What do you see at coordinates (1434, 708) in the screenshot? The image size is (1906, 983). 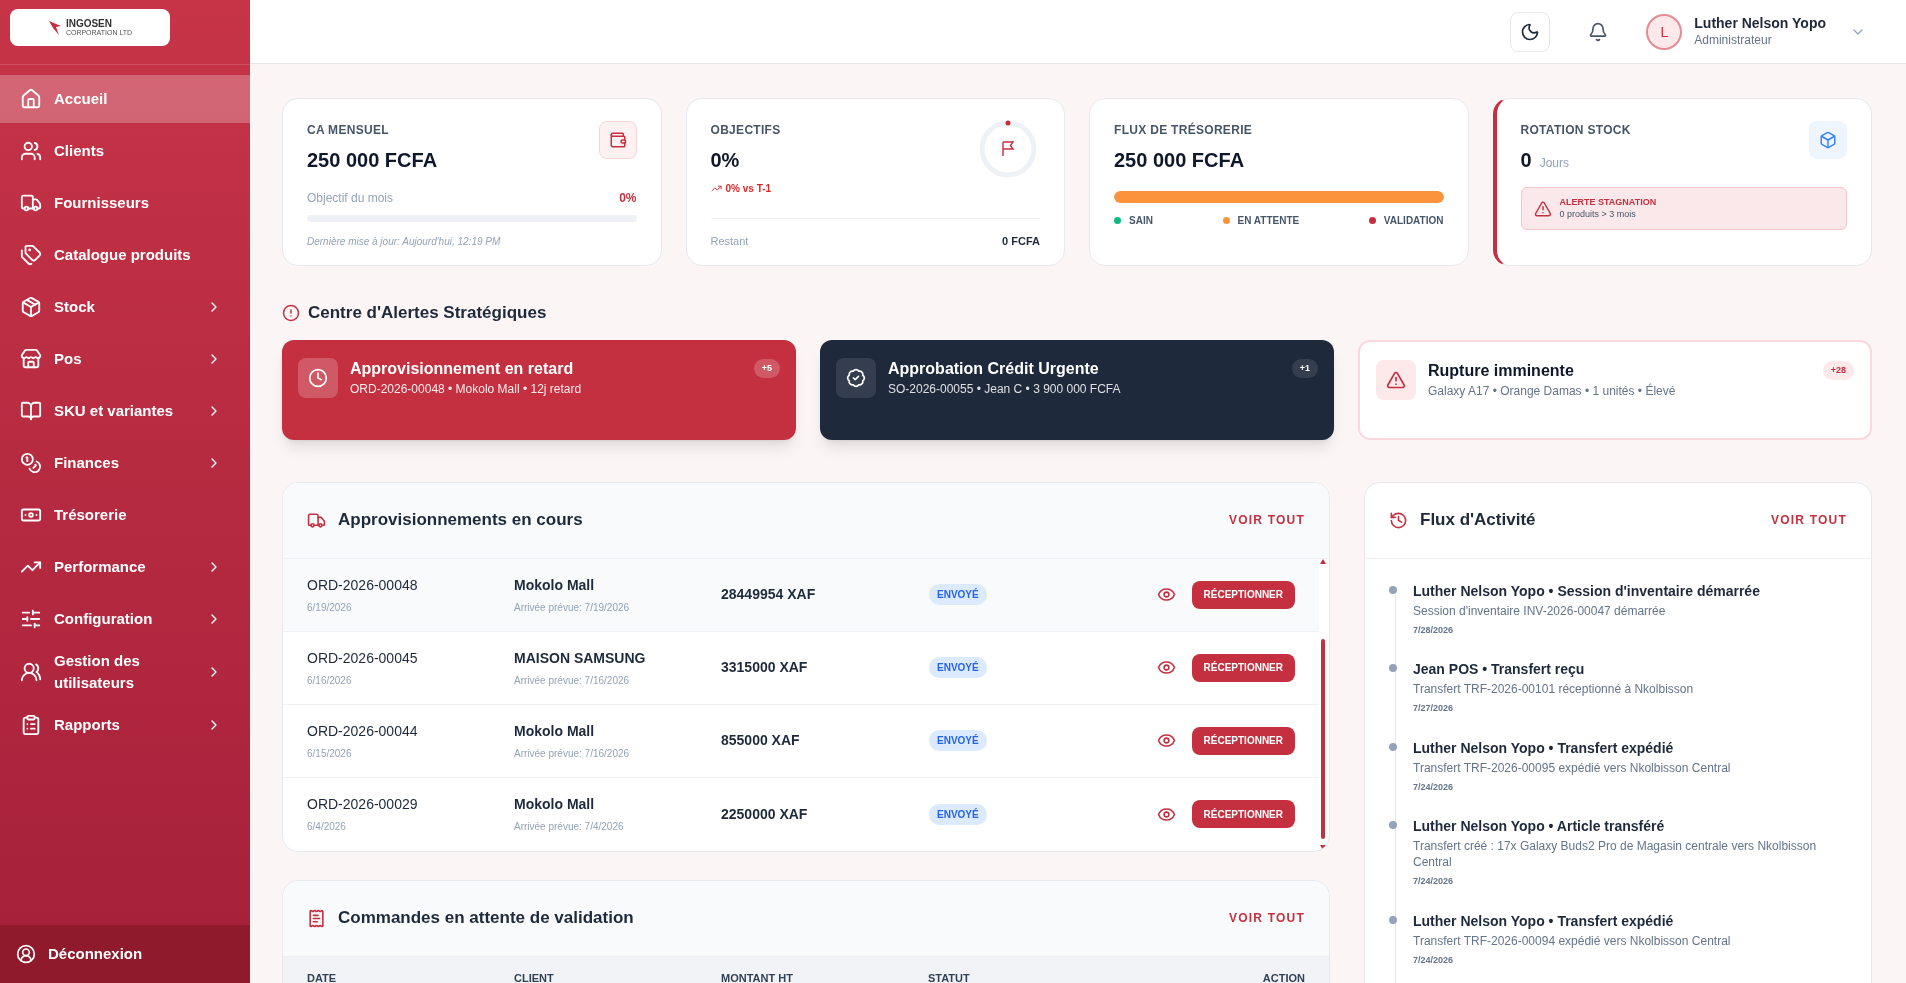 I see `activity-date: 7/27/2026` at bounding box center [1434, 708].